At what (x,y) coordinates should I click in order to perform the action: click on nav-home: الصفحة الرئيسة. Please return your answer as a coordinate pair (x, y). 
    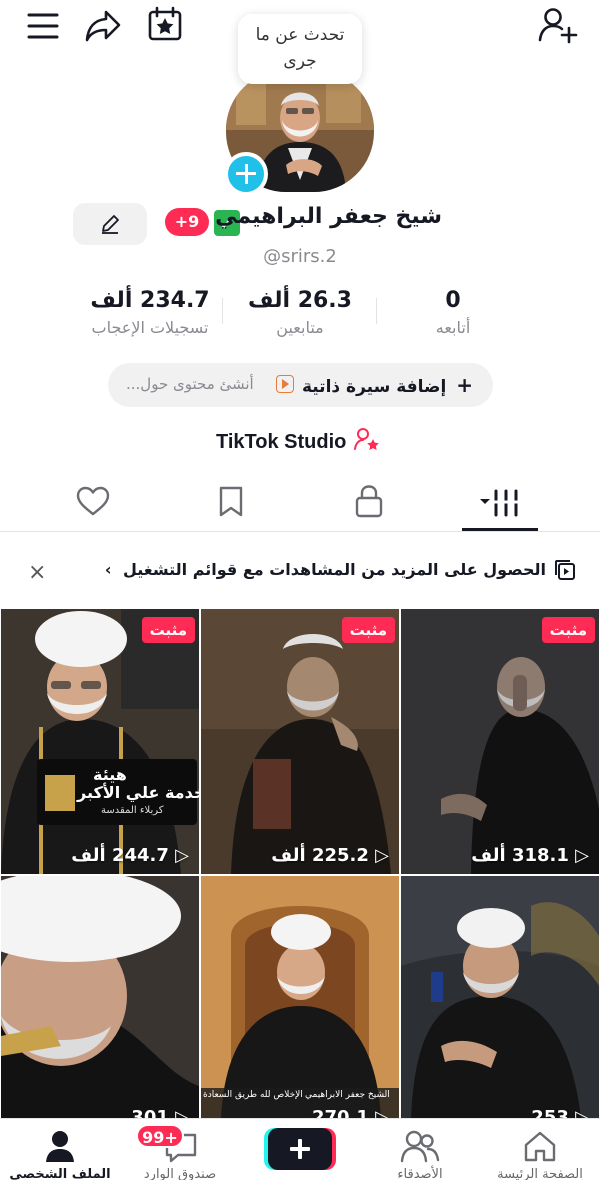
    Looking at the image, I should click on (540, 1149).